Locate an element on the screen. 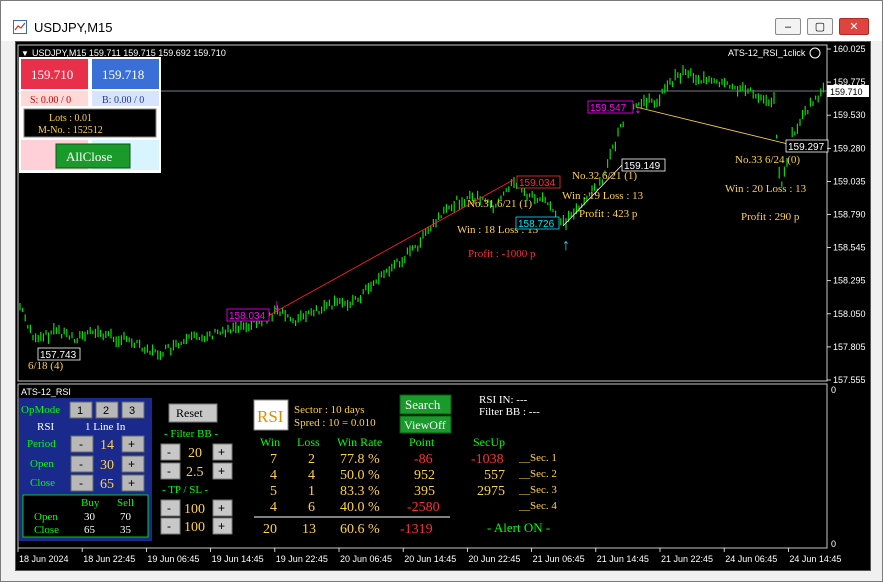  buy-price: 159.718 is located at coordinates (123, 74).